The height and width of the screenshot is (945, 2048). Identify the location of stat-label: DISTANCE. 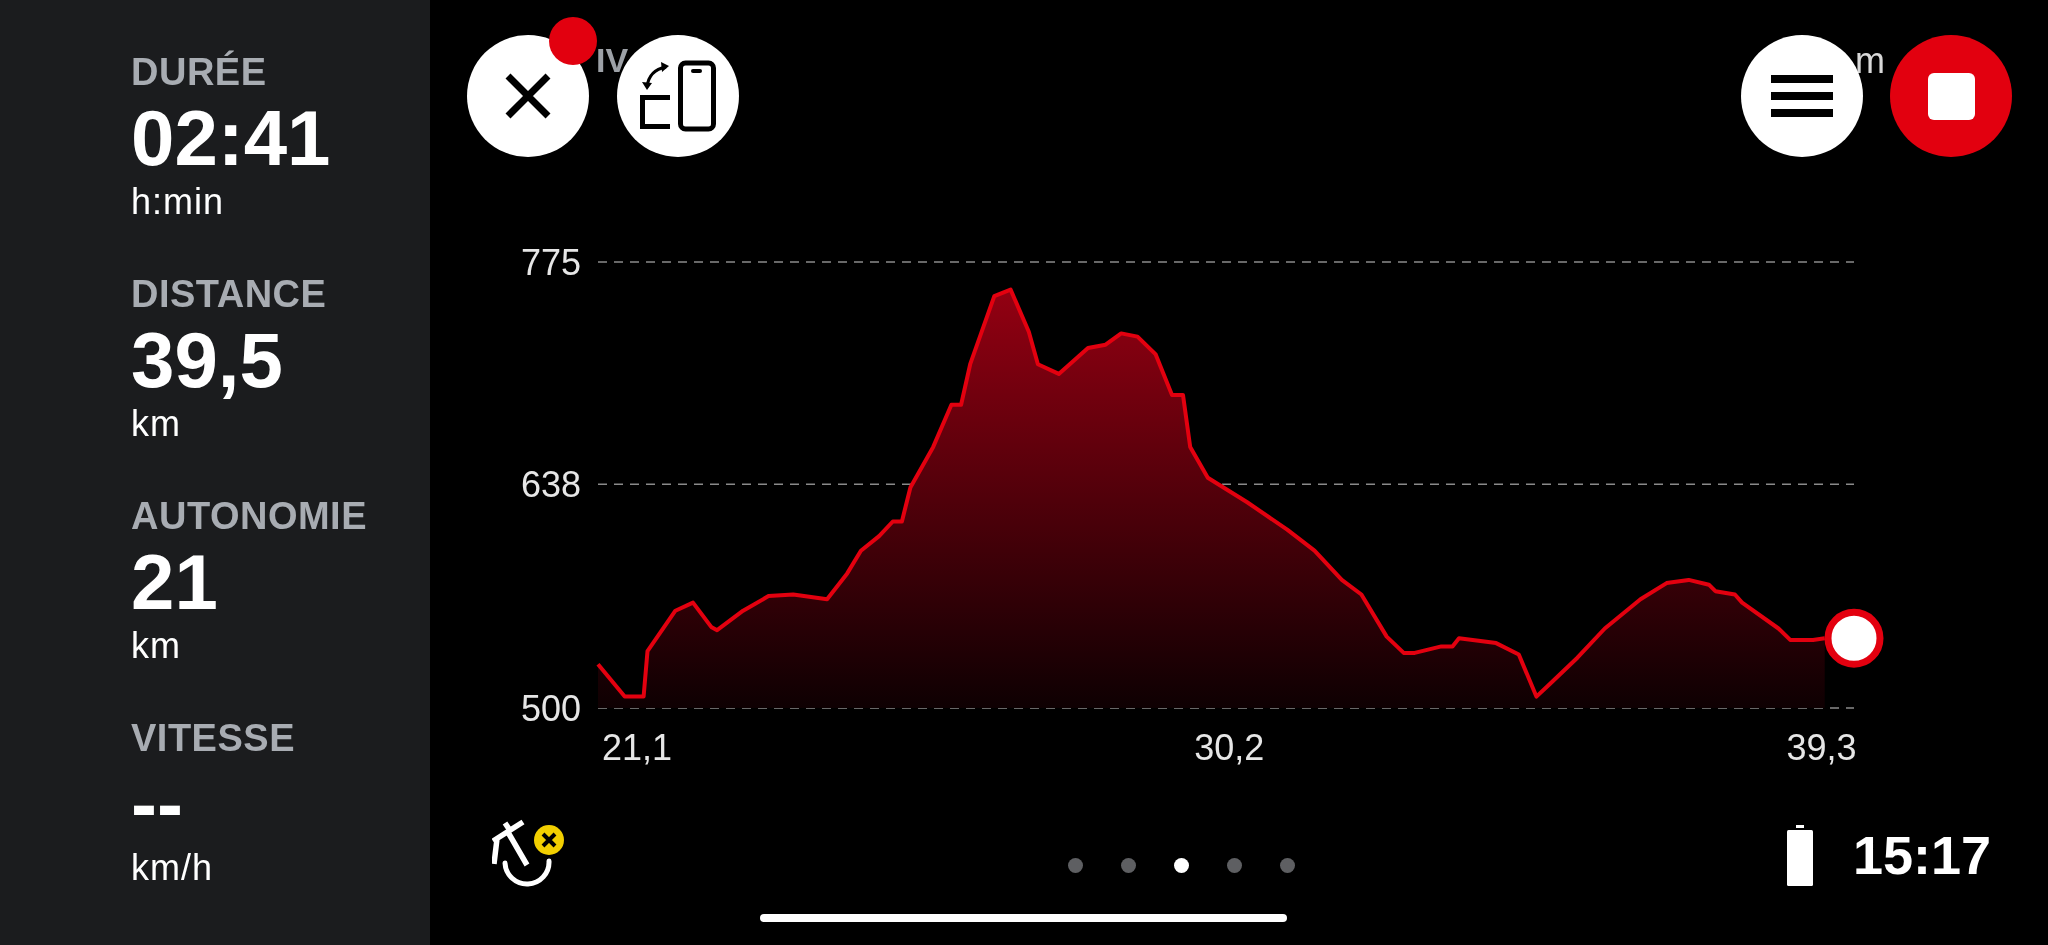
(229, 294).